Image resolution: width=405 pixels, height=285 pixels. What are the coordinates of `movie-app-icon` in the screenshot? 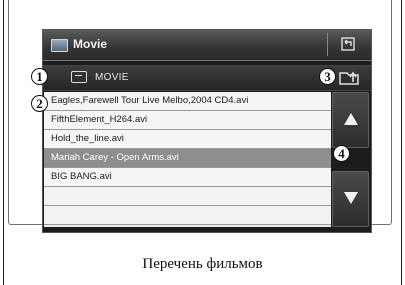 It's located at (59, 45).